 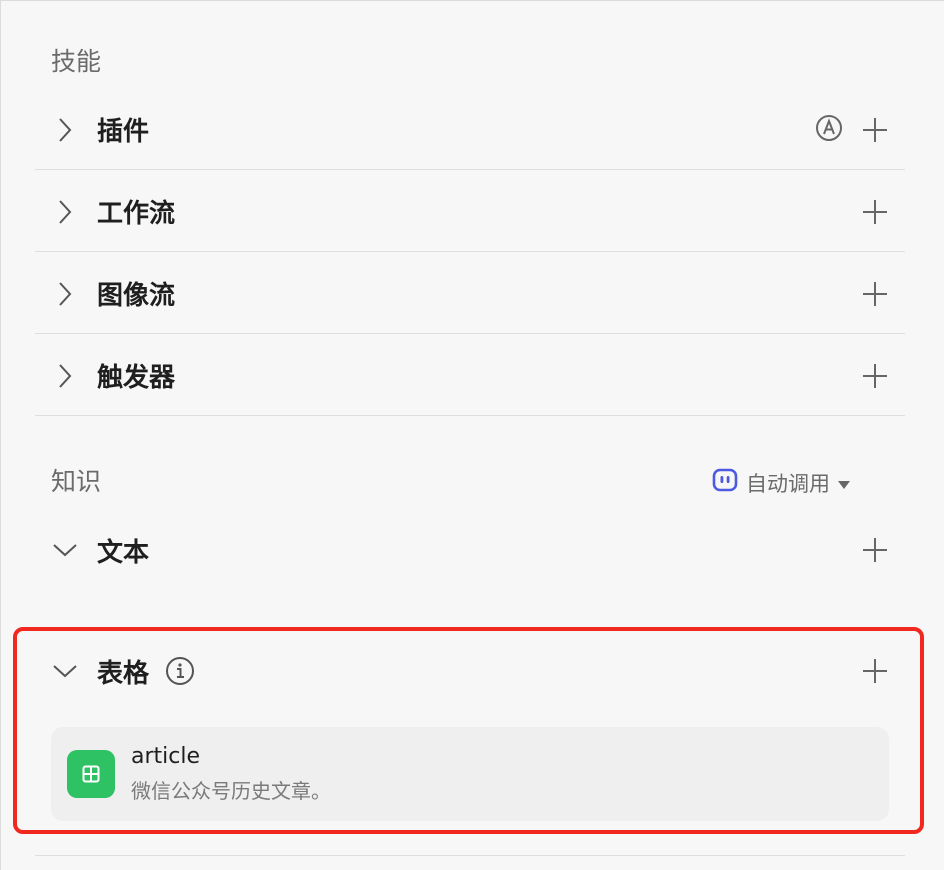 What do you see at coordinates (470, 212) in the screenshot?
I see `skill-row-workflow: 工作流` at bounding box center [470, 212].